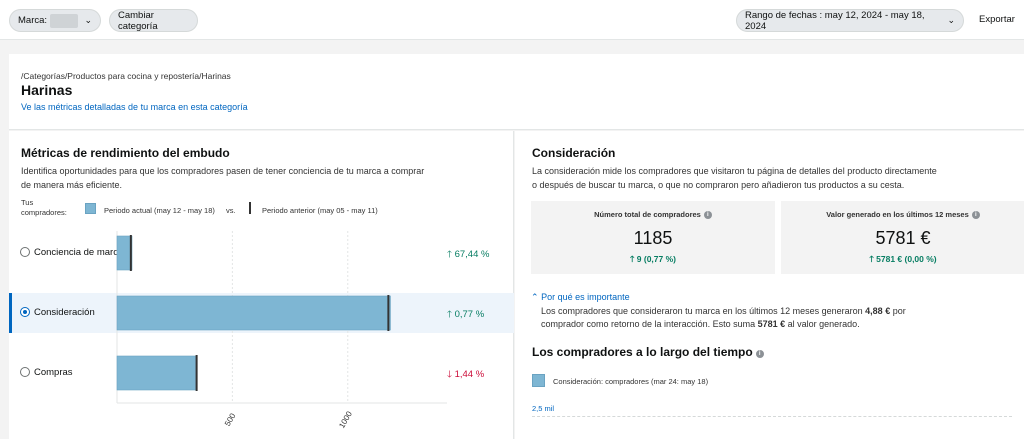 The height and width of the screenshot is (439, 1024). I want to click on brand-value-redacted, so click(64, 20).